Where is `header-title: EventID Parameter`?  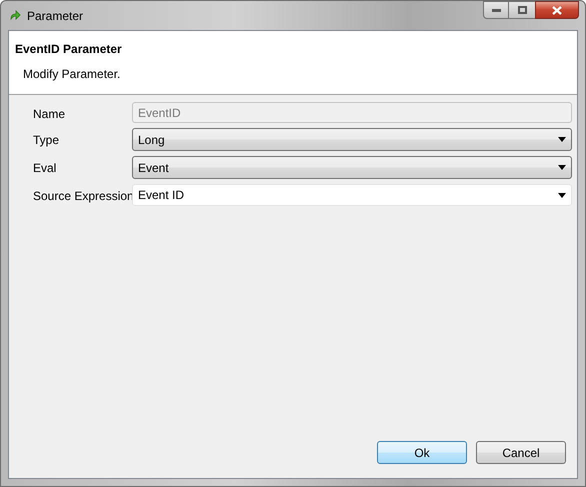 header-title: EventID Parameter is located at coordinates (69, 49).